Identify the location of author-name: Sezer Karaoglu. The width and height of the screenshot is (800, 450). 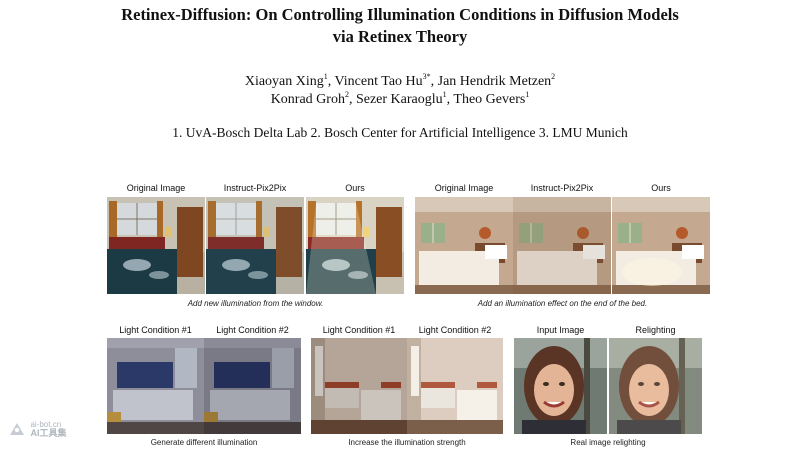
(399, 99).